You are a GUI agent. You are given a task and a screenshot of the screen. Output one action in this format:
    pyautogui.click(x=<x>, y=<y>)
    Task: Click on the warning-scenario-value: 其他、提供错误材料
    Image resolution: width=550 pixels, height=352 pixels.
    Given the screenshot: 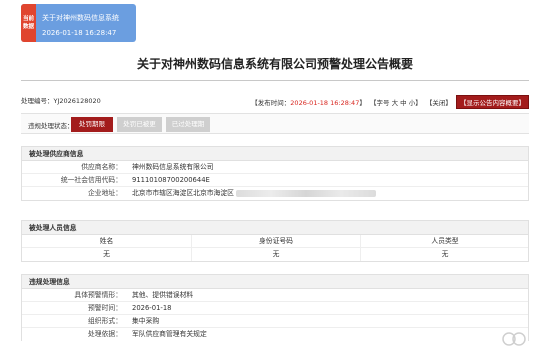 What is the action you would take?
    pyautogui.click(x=163, y=295)
    